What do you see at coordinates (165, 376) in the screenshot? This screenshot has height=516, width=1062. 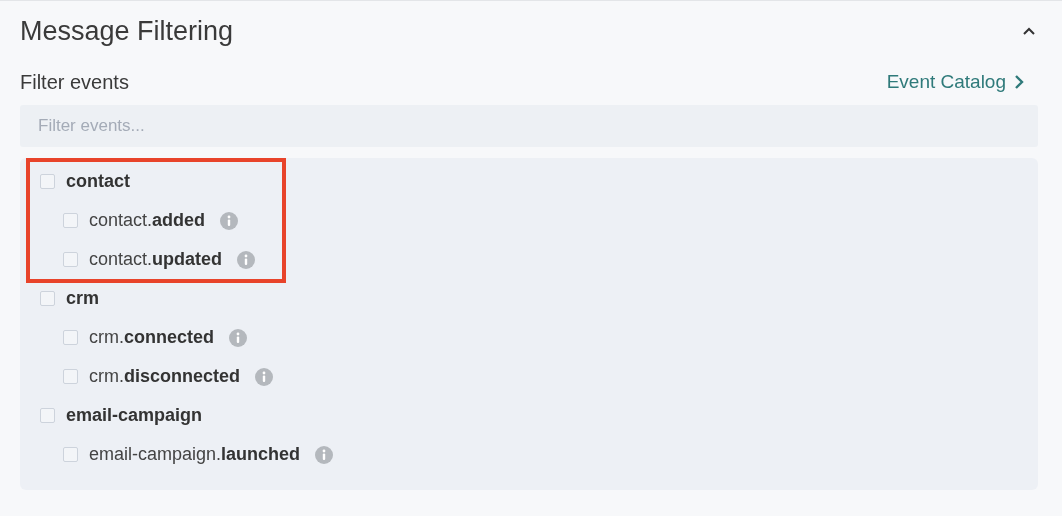 I see `event-name: crm.disconnected` at bounding box center [165, 376].